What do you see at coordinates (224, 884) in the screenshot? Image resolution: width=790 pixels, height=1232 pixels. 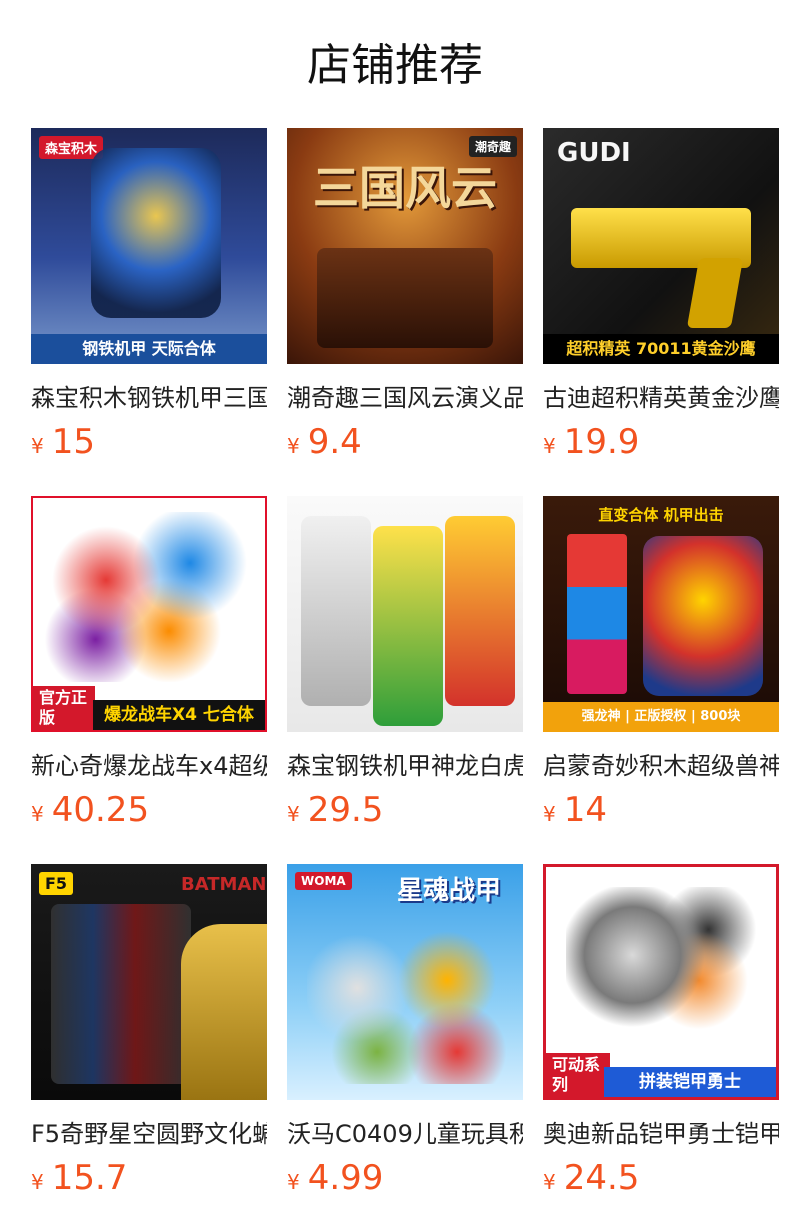 I see `logo-text: BATMAN` at bounding box center [224, 884].